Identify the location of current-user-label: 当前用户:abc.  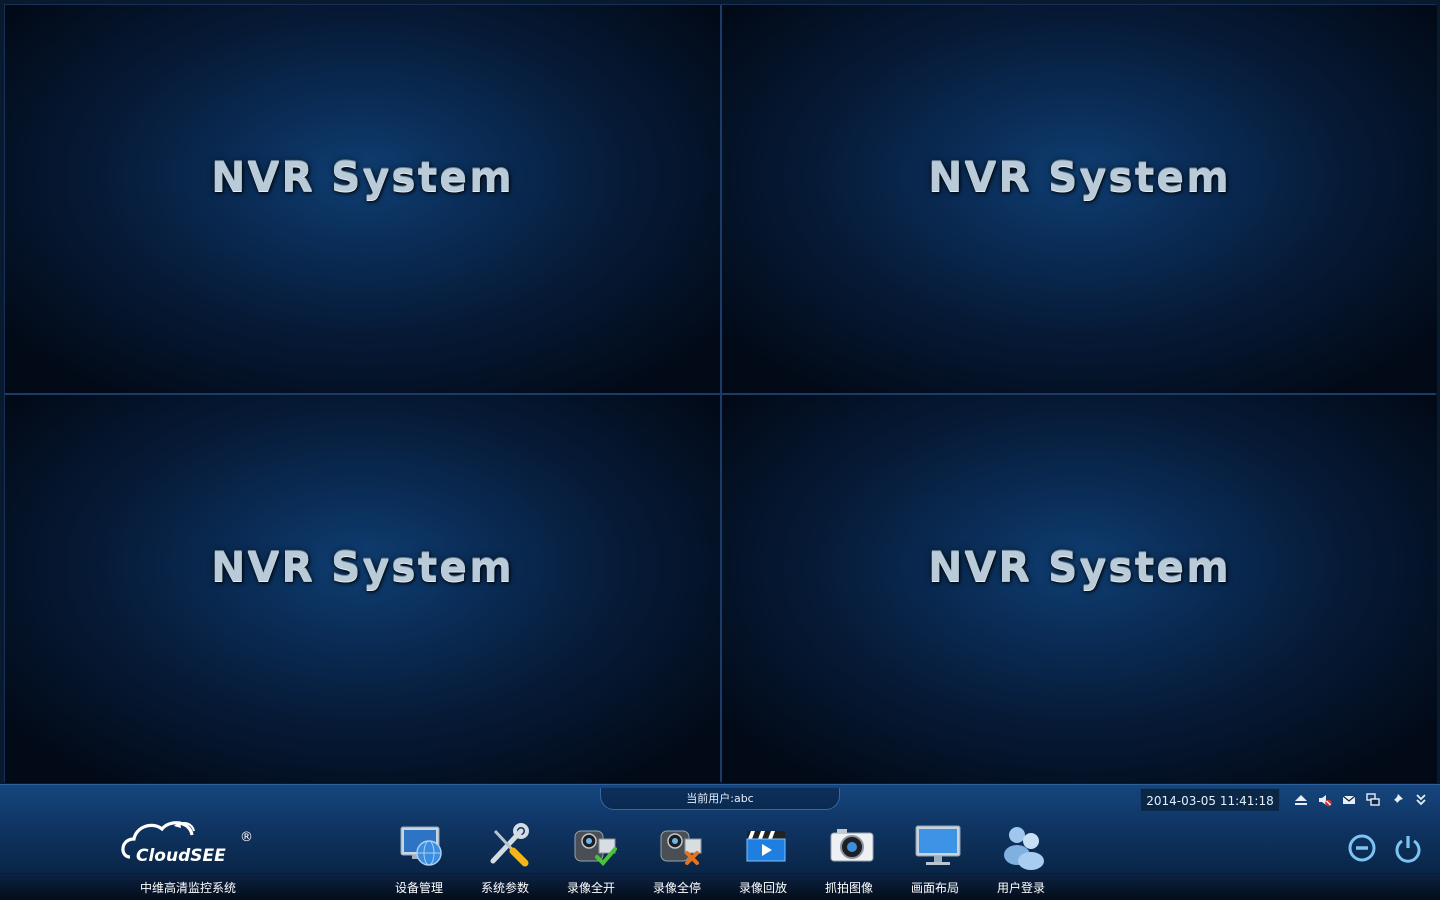
(720, 799).